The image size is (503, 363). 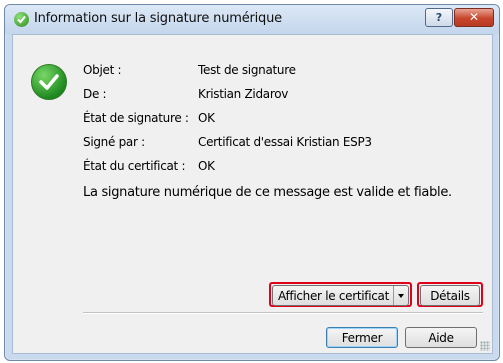 I want to click on from-value: Kristian Zidarov, so click(x=243, y=94).